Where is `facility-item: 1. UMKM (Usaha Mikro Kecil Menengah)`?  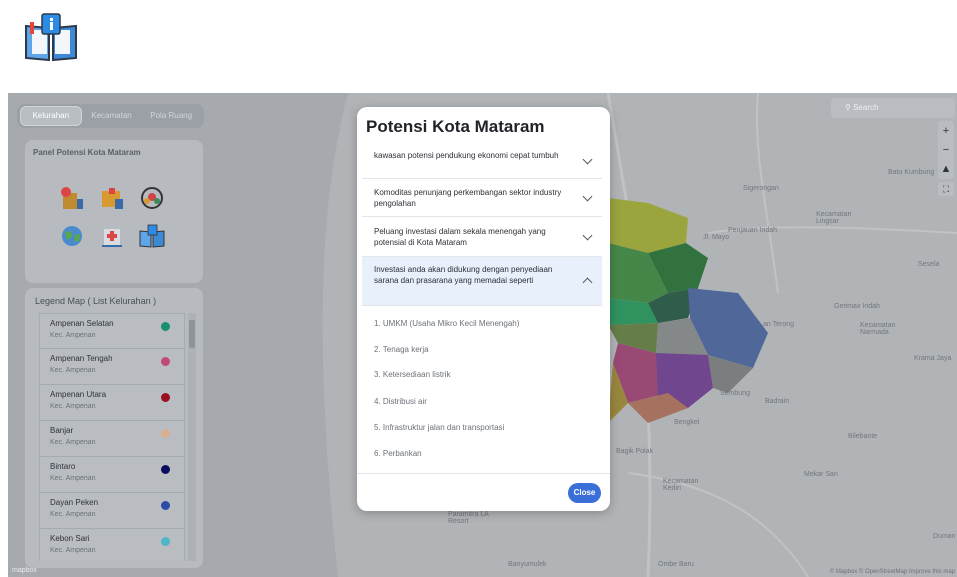
facility-item: 1. UMKM (Usaha Mikro Kecil Menengah) is located at coordinates (447, 323).